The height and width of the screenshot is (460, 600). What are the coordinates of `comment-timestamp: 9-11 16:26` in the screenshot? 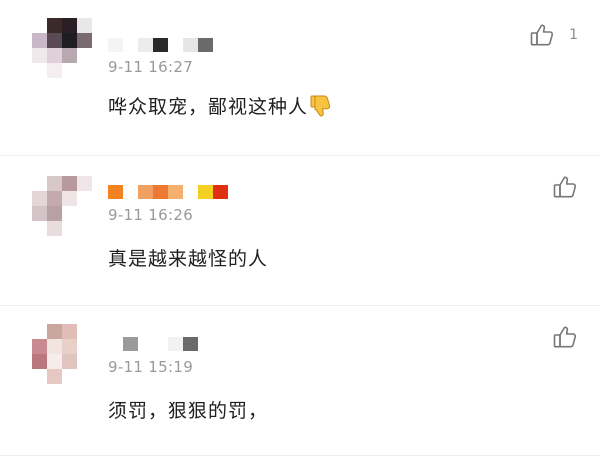 It's located at (151, 215).